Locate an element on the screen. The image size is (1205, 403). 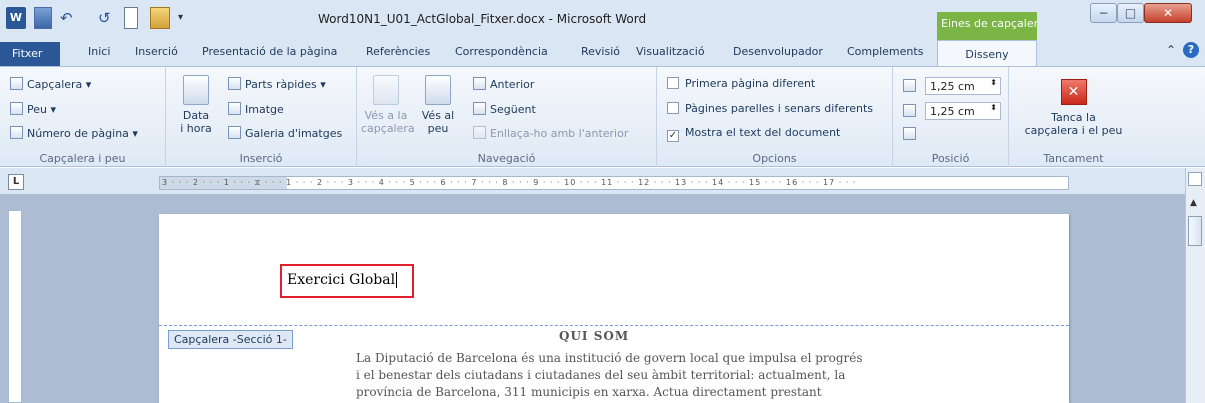
header-button: Capçalera ▾ is located at coordinates (50, 84).